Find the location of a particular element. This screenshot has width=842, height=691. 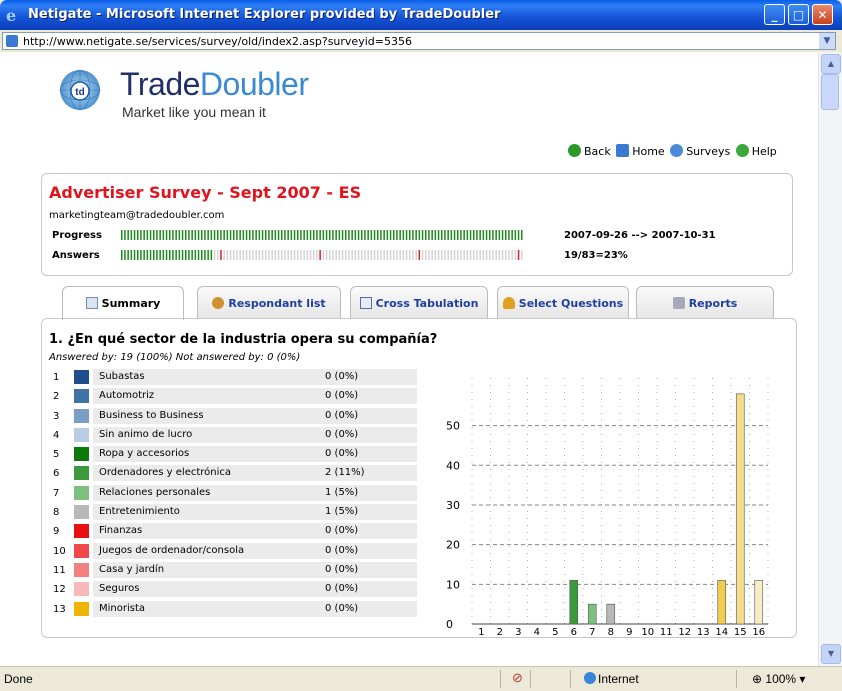

tab-reports: Reports is located at coordinates (705, 302).